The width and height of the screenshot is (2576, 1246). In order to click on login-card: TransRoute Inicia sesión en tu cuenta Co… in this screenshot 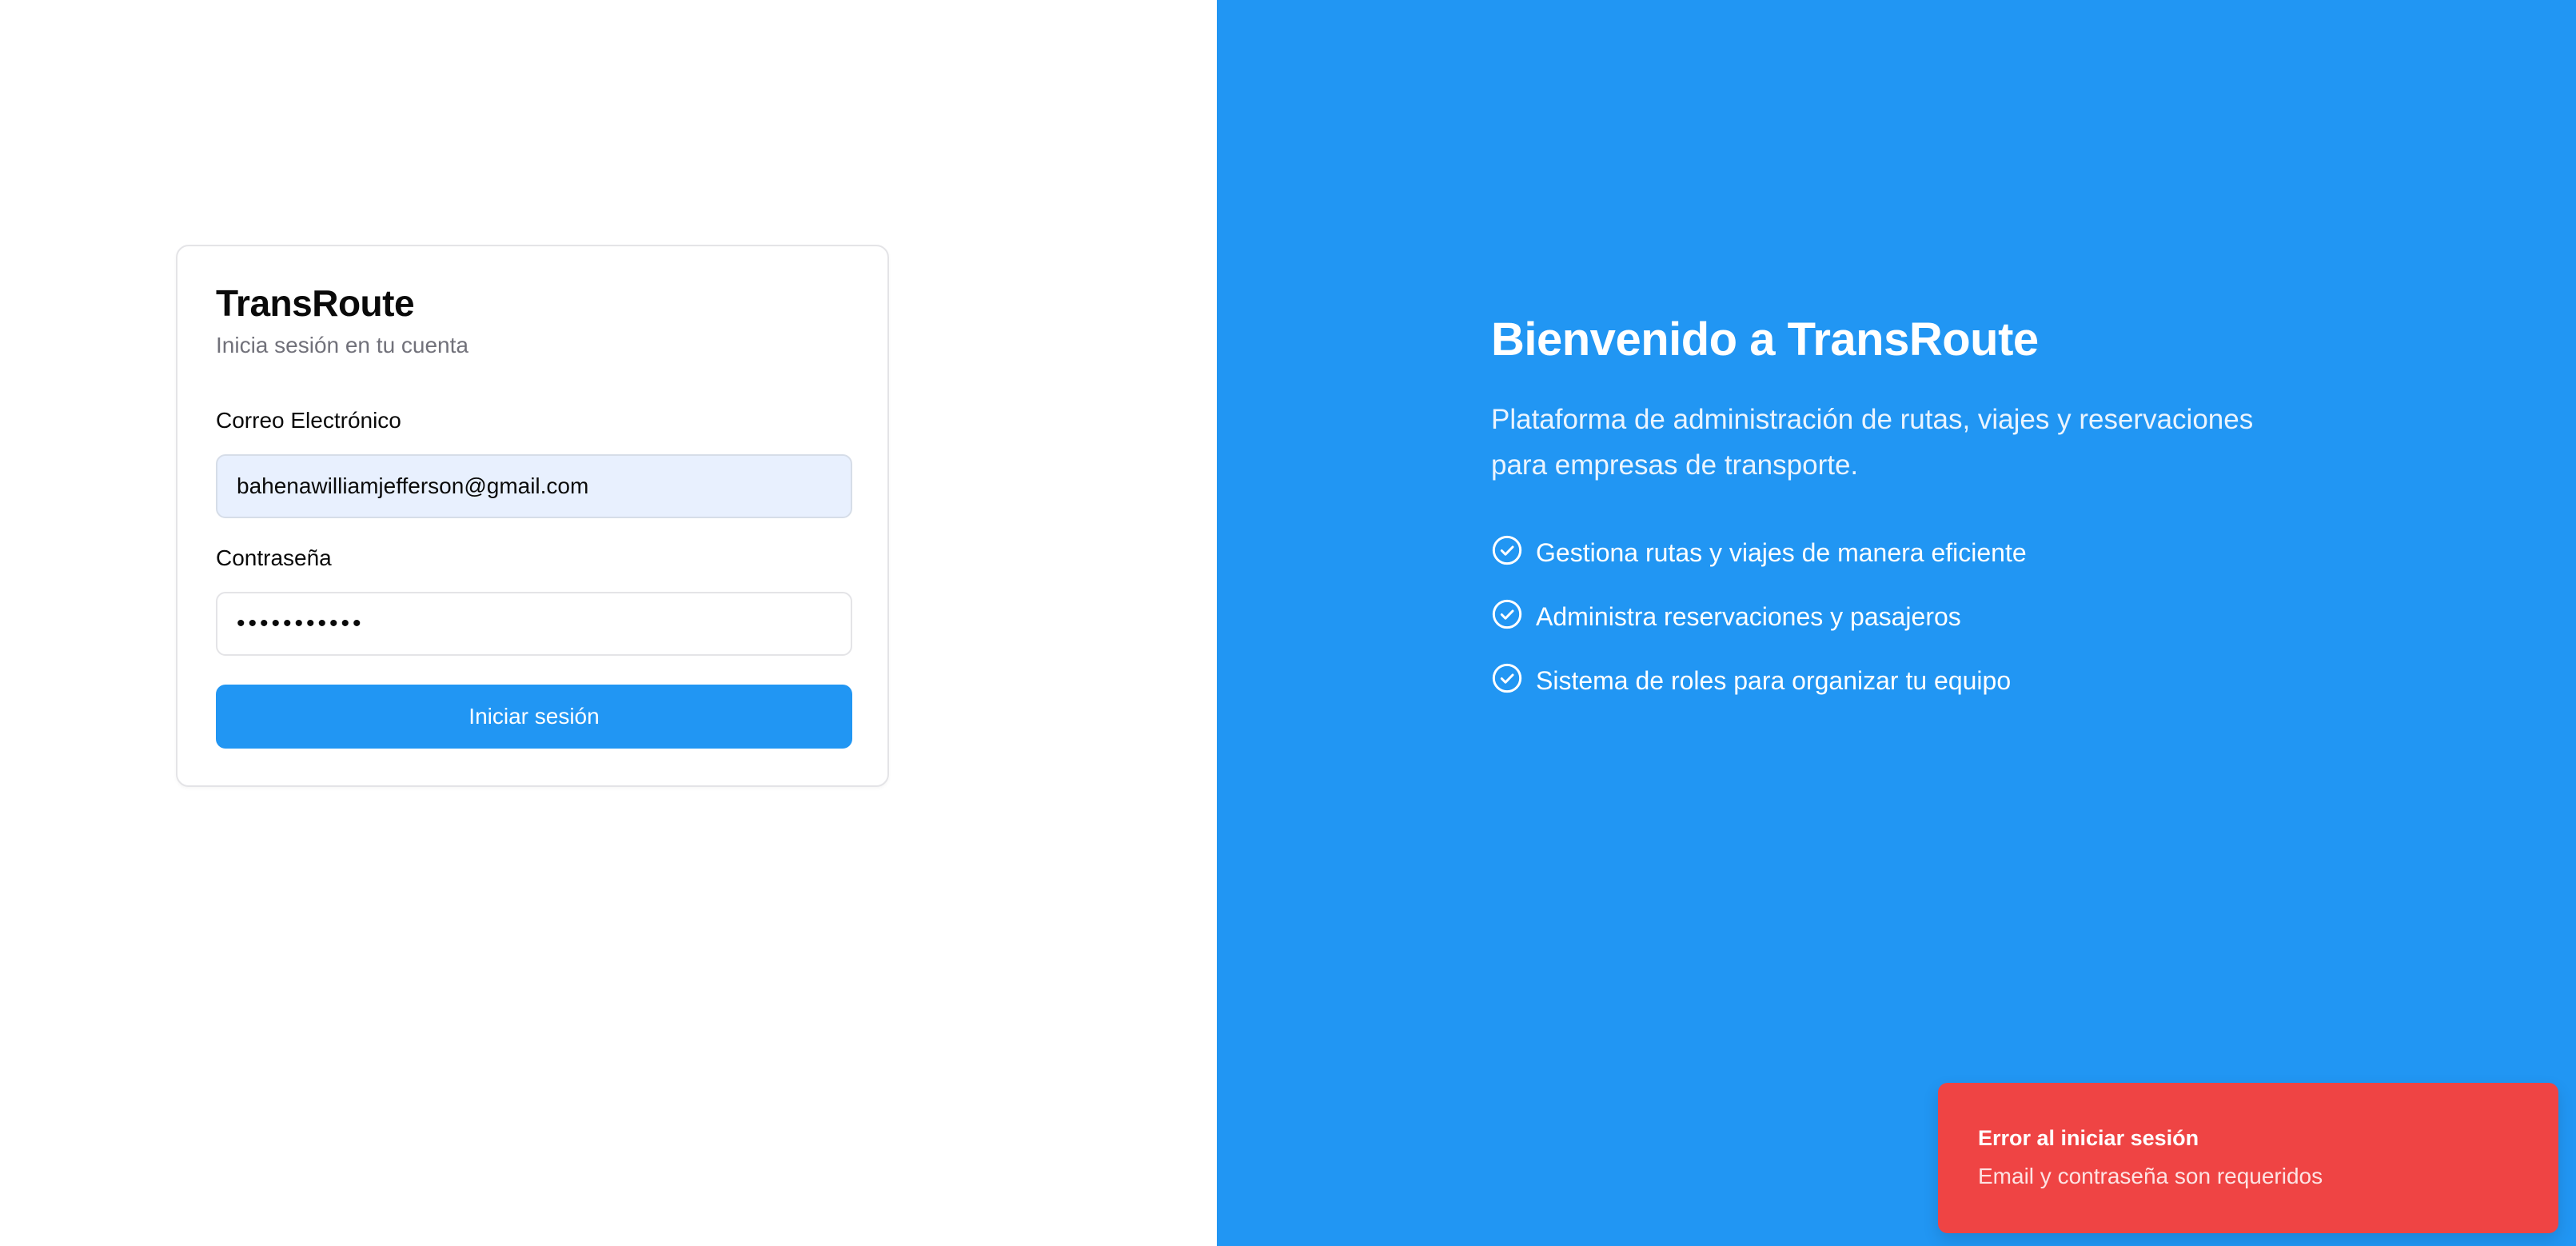, I will do `click(532, 516)`.